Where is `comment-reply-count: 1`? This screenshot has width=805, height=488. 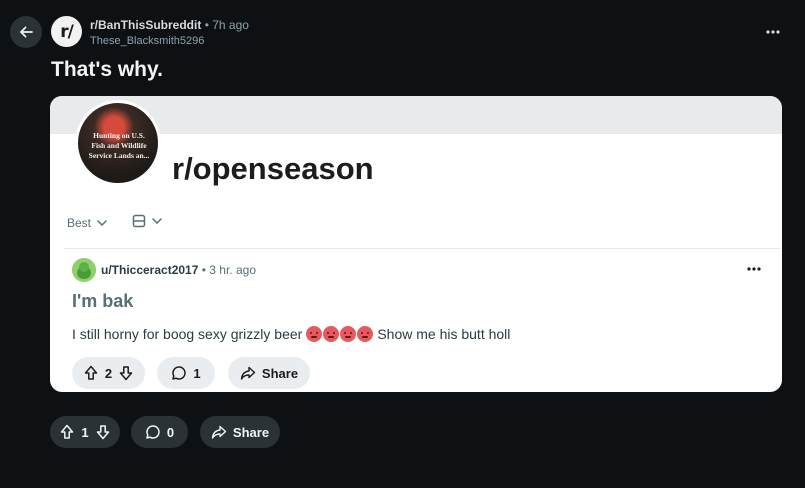 comment-reply-count: 1 is located at coordinates (197, 373).